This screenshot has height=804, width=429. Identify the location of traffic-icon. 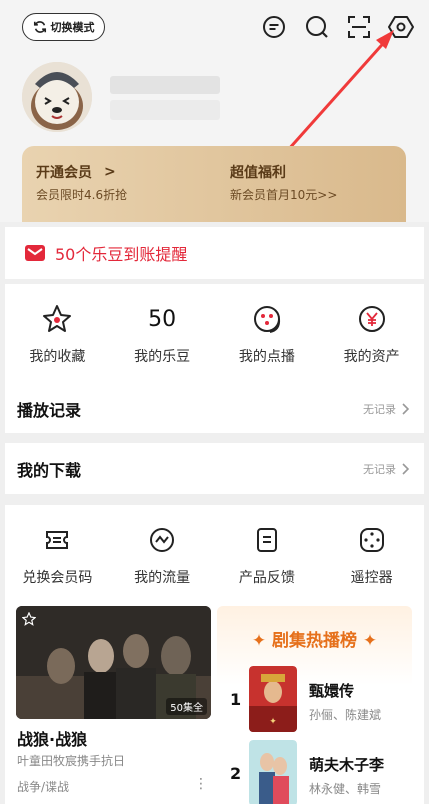
(162, 540).